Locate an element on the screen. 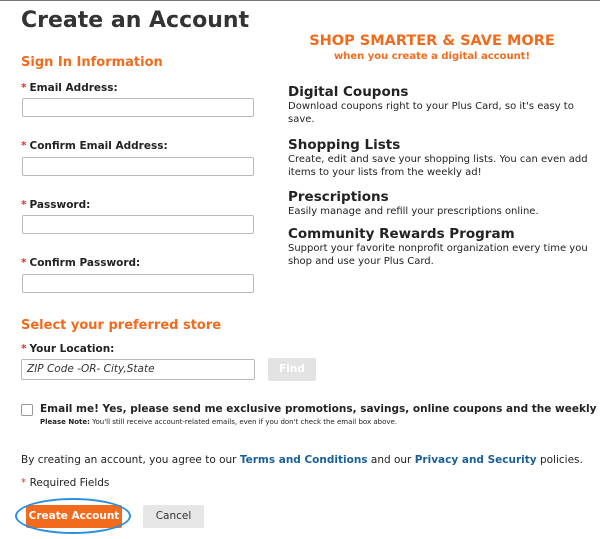 Image resolution: width=600 pixels, height=539 pixels. password-field is located at coordinates (138, 224).